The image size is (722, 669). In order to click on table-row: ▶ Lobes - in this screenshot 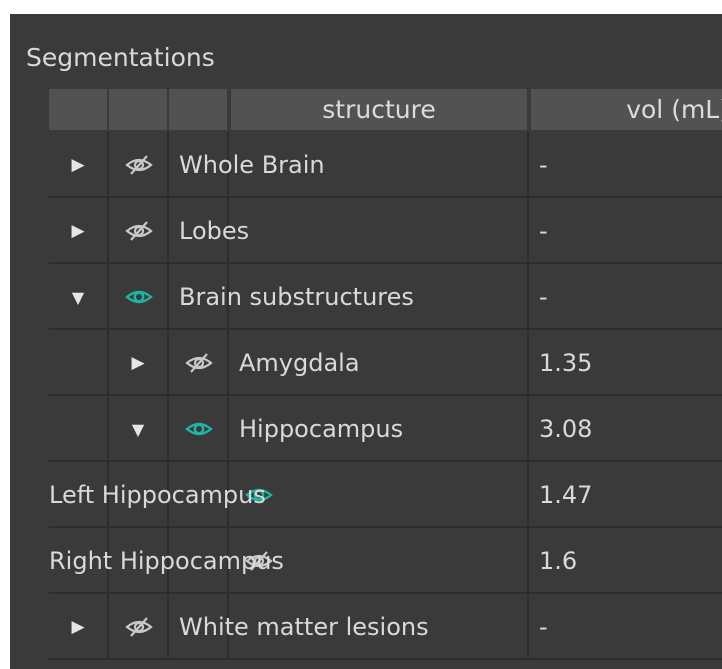, I will do `click(385, 231)`.